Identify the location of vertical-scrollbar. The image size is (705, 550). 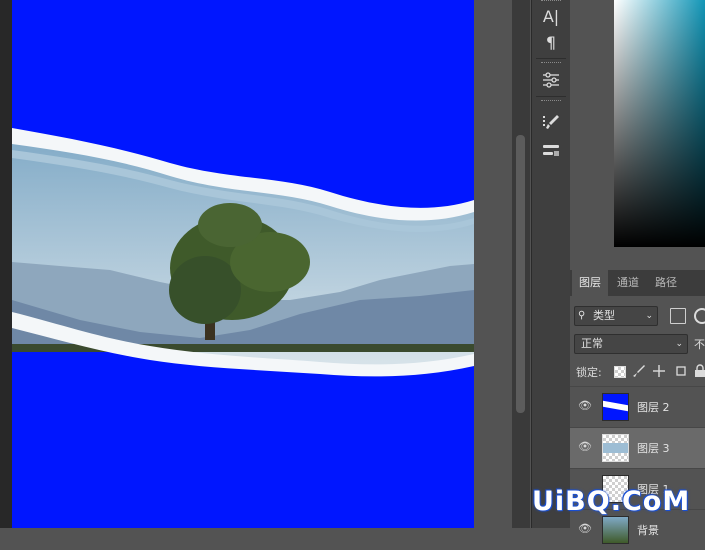
(521, 264).